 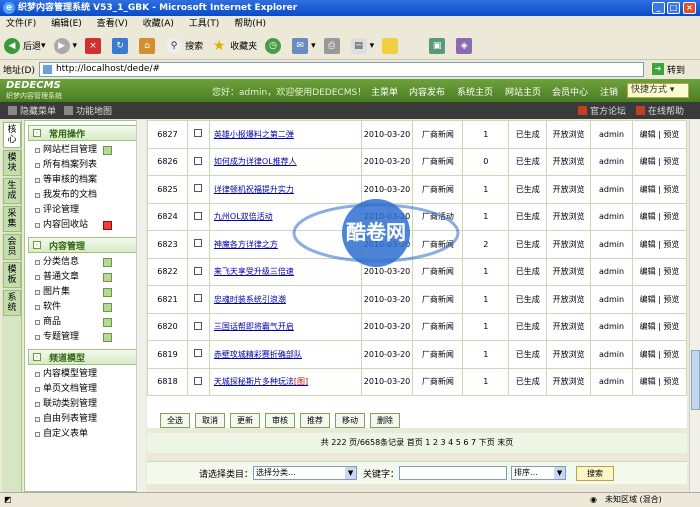 I want to click on sidebar-item: 自定义表单, so click(x=85, y=434).